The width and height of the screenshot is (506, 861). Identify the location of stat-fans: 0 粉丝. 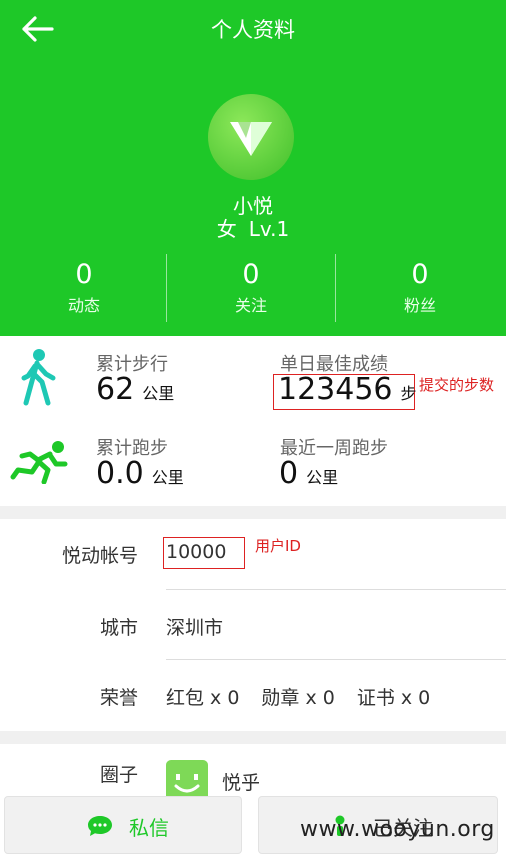
(420, 288).